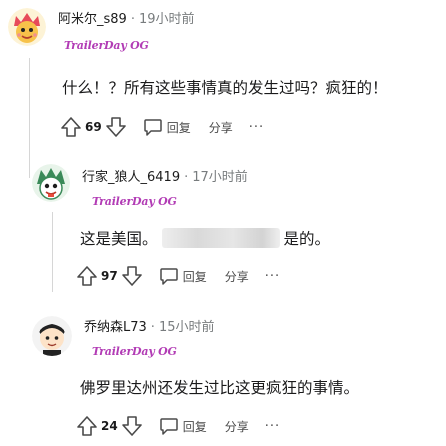 The width and height of the screenshot is (446, 446). Describe the element at coordinates (115, 327) in the screenshot. I see `username: 乔纳森L73` at that location.